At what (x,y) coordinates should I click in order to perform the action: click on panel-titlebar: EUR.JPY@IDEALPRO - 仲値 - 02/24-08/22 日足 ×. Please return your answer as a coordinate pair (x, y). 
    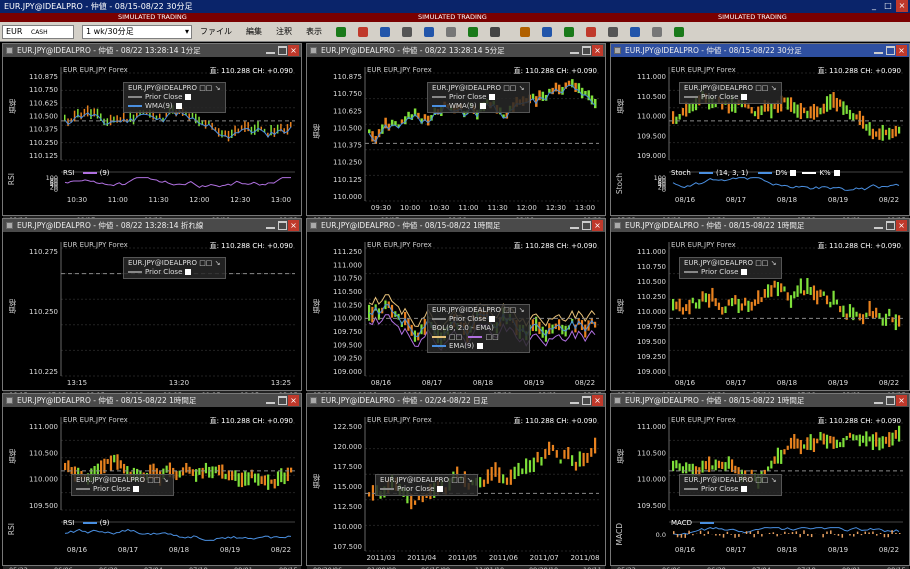
    Looking at the image, I should click on (456, 400).